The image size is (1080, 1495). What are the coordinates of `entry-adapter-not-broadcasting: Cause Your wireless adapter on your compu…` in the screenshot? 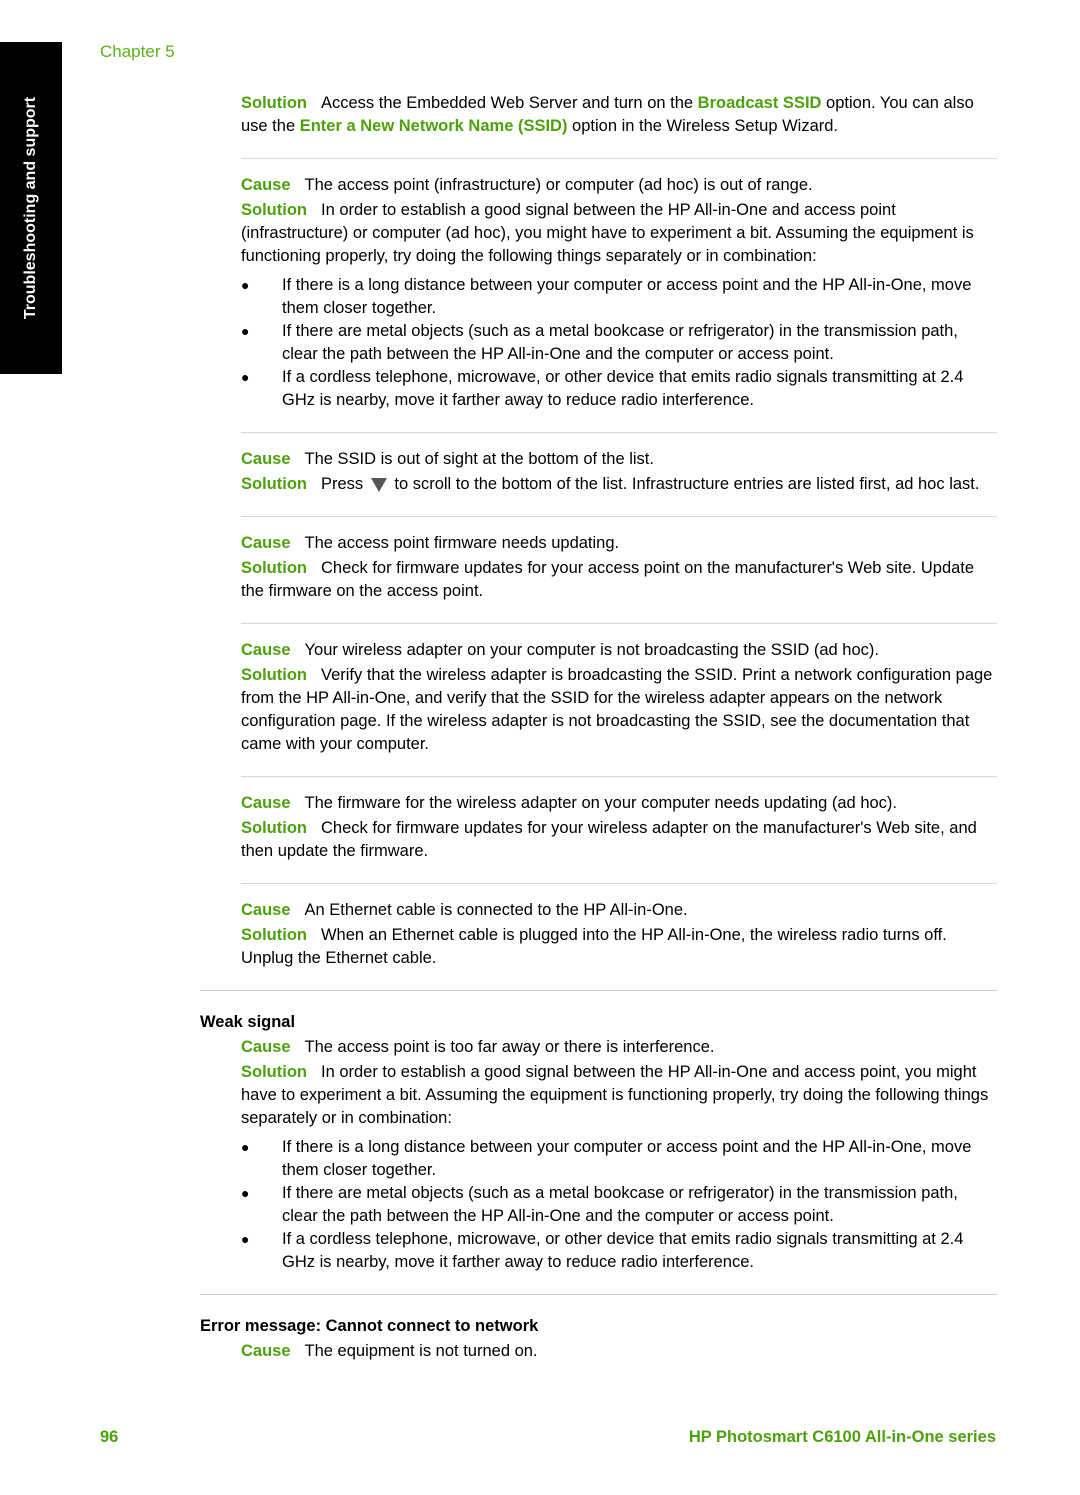 It's located at (617, 697).